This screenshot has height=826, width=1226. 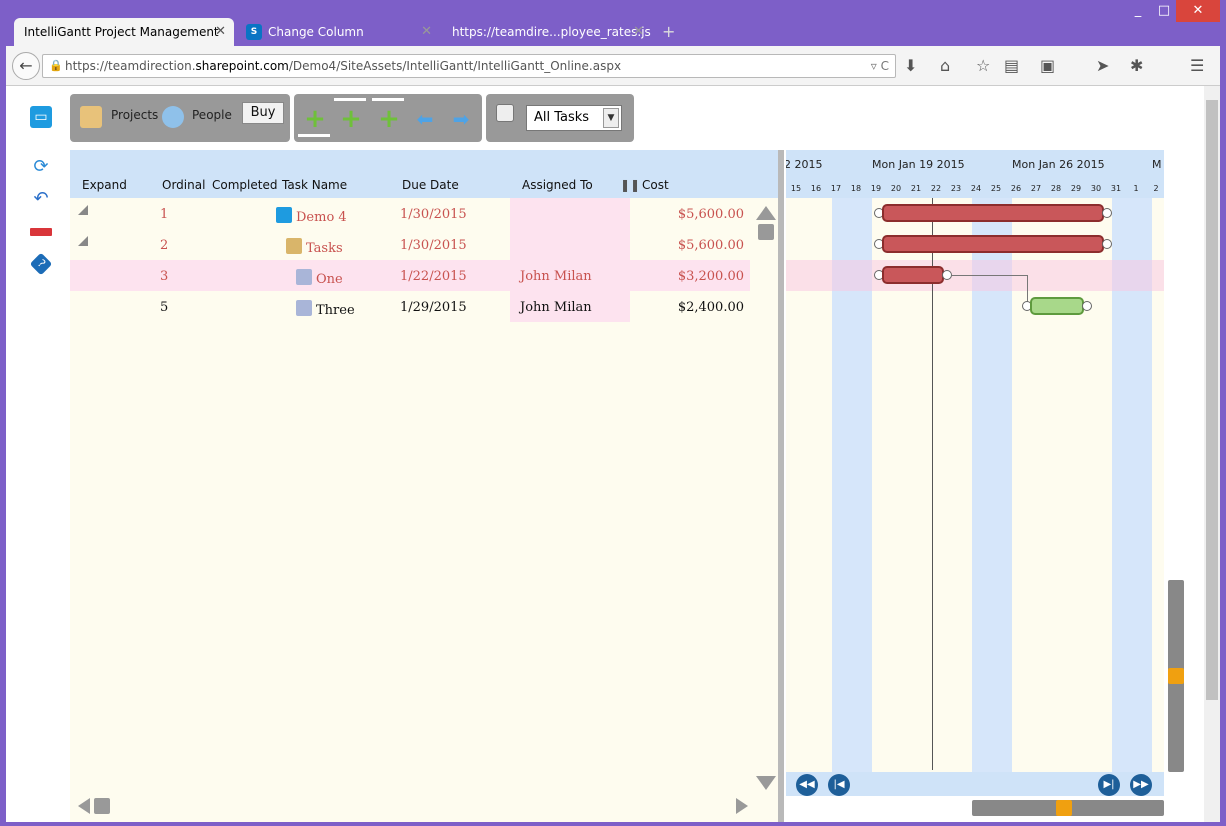 I want to click on col-expand: Expand, so click(x=104, y=185).